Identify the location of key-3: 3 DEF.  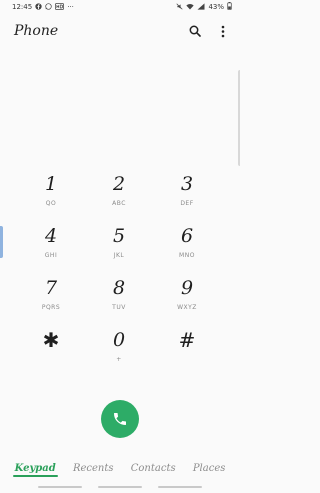
(187, 196).